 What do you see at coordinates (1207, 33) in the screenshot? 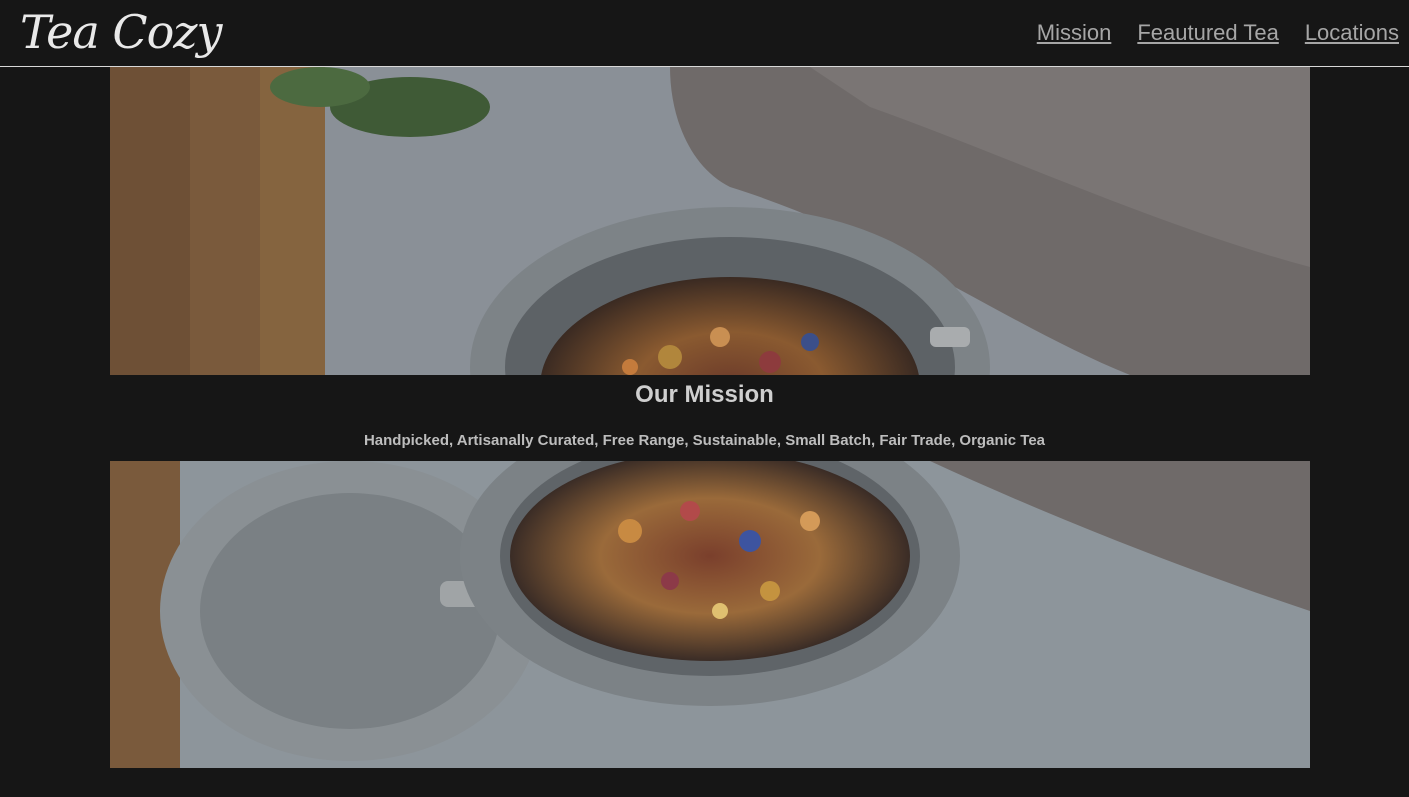
I see `nav-link-featured-tea: Feautured Tea` at bounding box center [1207, 33].